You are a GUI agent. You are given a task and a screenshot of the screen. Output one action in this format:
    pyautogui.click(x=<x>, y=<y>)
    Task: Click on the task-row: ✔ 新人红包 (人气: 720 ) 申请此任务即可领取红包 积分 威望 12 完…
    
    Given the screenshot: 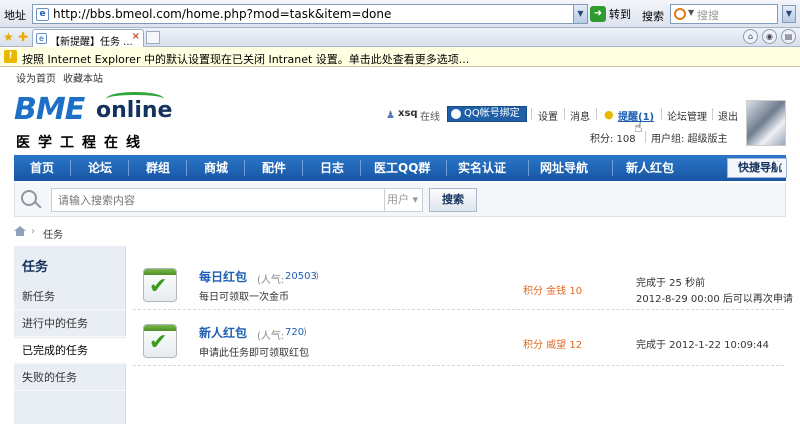 What is the action you would take?
    pyautogui.click(x=458, y=342)
    